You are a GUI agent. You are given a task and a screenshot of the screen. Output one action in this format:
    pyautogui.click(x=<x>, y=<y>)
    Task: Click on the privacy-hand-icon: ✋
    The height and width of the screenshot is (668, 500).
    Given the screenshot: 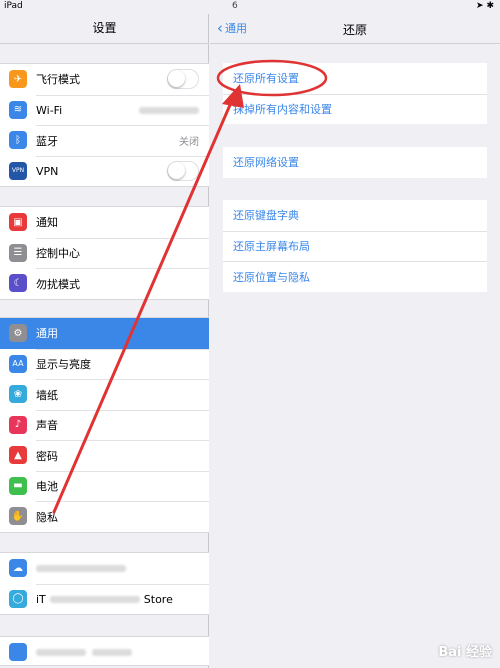 What is the action you would take?
    pyautogui.click(x=18, y=516)
    